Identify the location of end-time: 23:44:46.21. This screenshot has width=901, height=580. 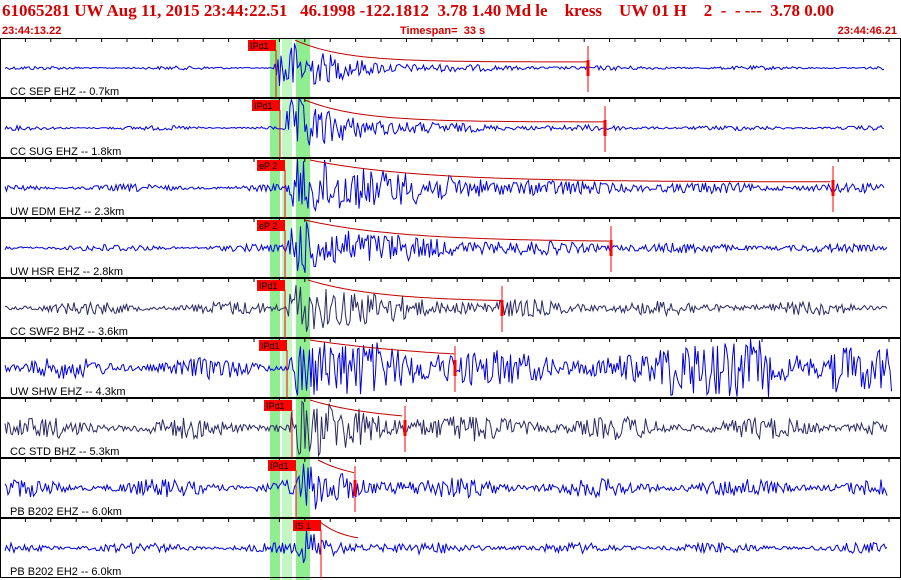
(867, 31).